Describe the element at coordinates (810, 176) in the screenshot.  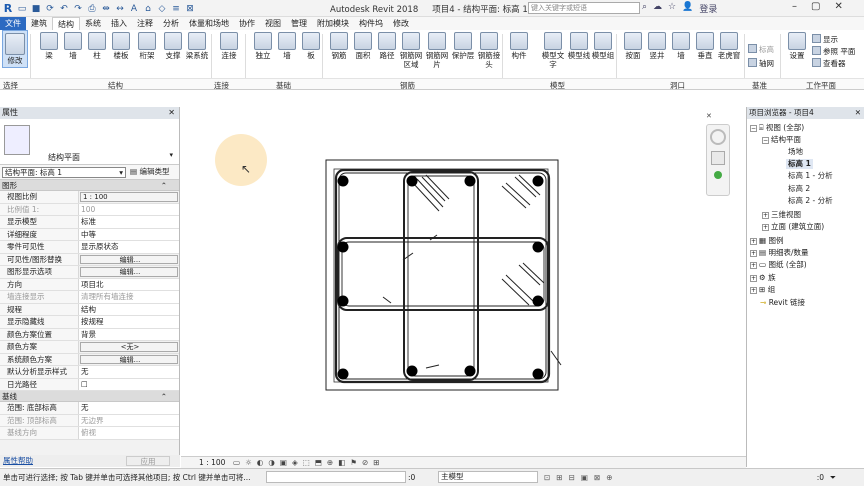
I see `tree-node-level-1-analytical: 标高 1 - 分析` at that location.